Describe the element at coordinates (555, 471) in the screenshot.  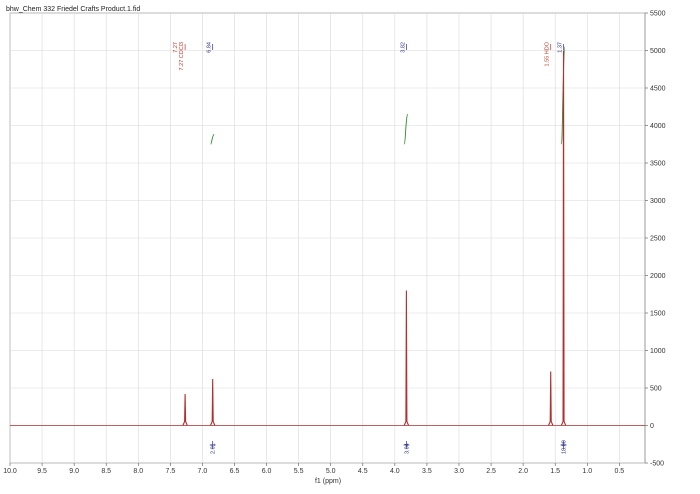
I see `x-tick-label: 1.5` at that location.